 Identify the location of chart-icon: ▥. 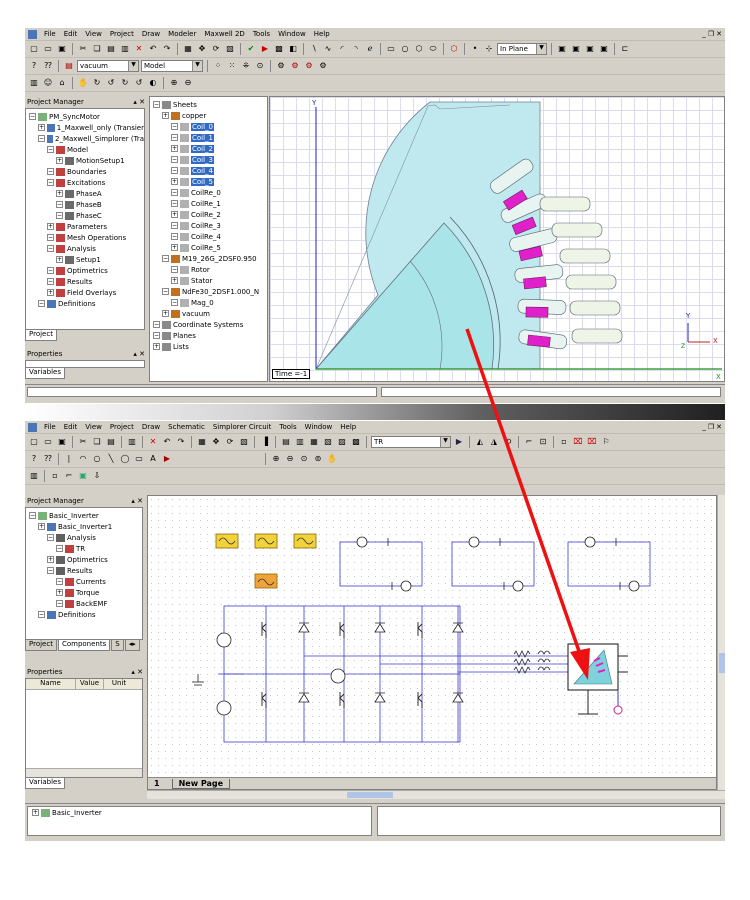
(34, 83).